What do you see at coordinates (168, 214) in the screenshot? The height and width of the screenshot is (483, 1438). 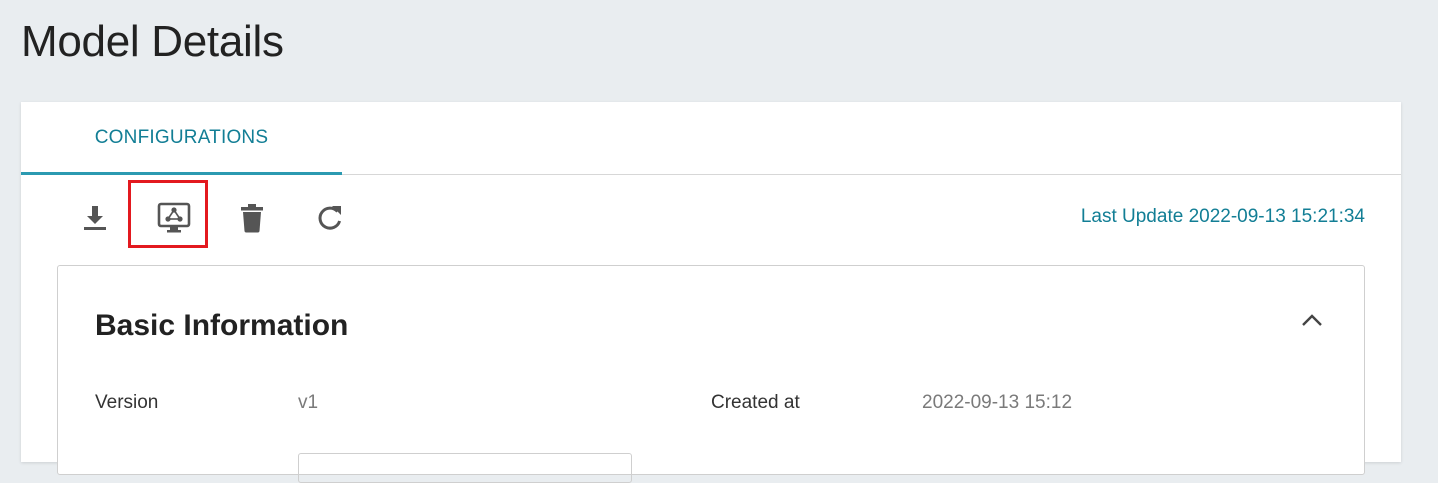 I see `highlight-box` at bounding box center [168, 214].